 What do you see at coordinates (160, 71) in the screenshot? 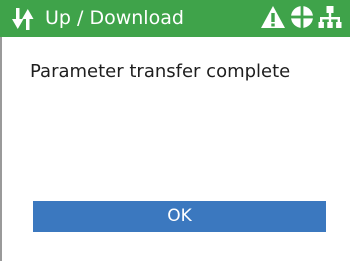
I see `status-message: Parameter transfer complete` at bounding box center [160, 71].